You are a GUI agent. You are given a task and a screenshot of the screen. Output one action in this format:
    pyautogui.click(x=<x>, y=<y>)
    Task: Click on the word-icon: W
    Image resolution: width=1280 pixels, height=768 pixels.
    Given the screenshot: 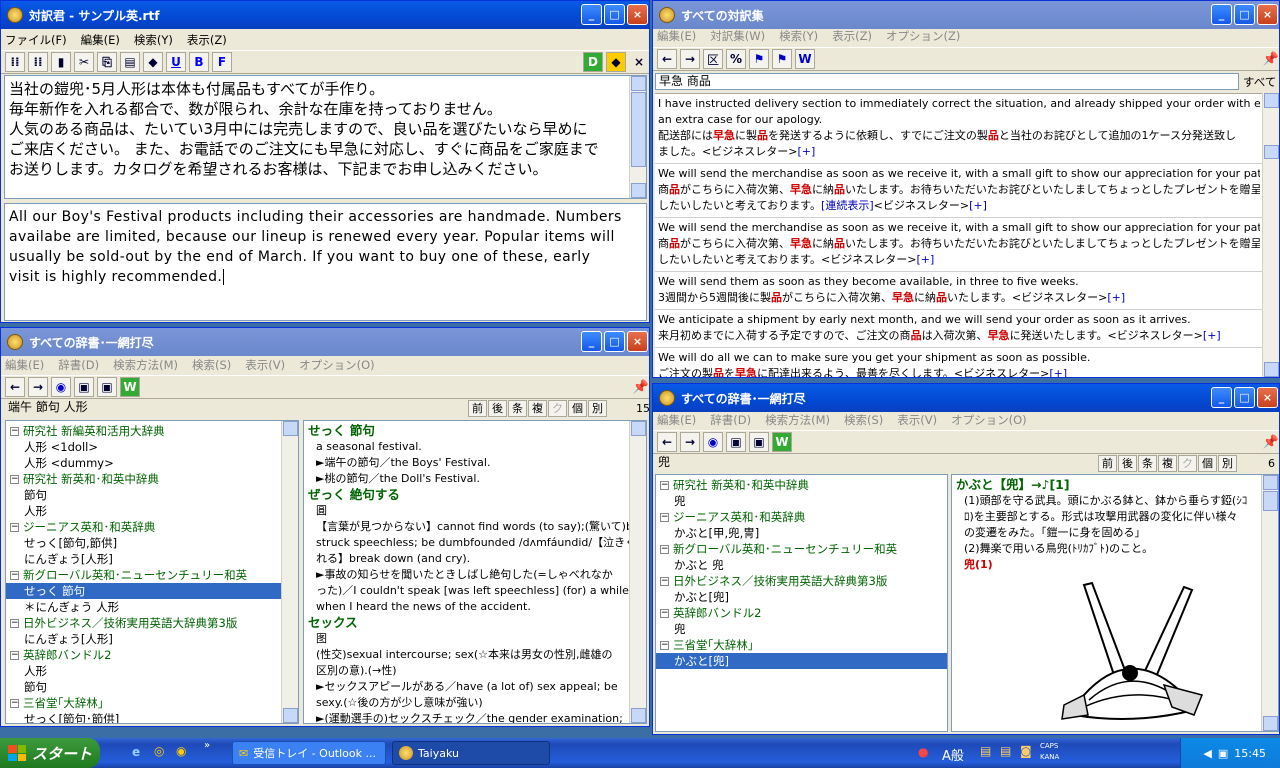 What is the action you would take?
    pyautogui.click(x=805, y=59)
    